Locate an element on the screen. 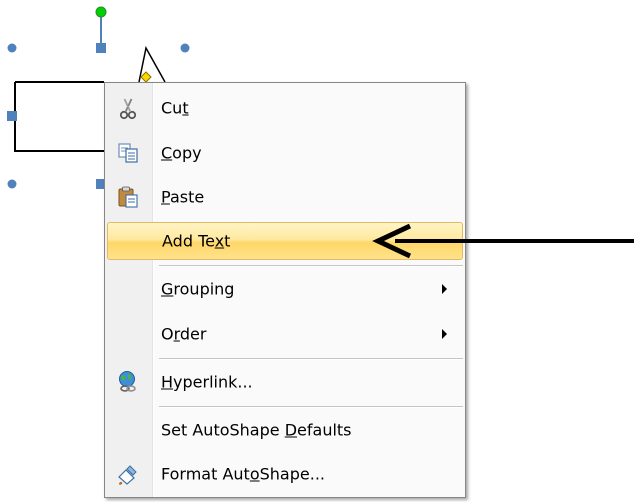 The height and width of the screenshot is (502, 637). menu-item-label: Grouping is located at coordinates (198, 289).